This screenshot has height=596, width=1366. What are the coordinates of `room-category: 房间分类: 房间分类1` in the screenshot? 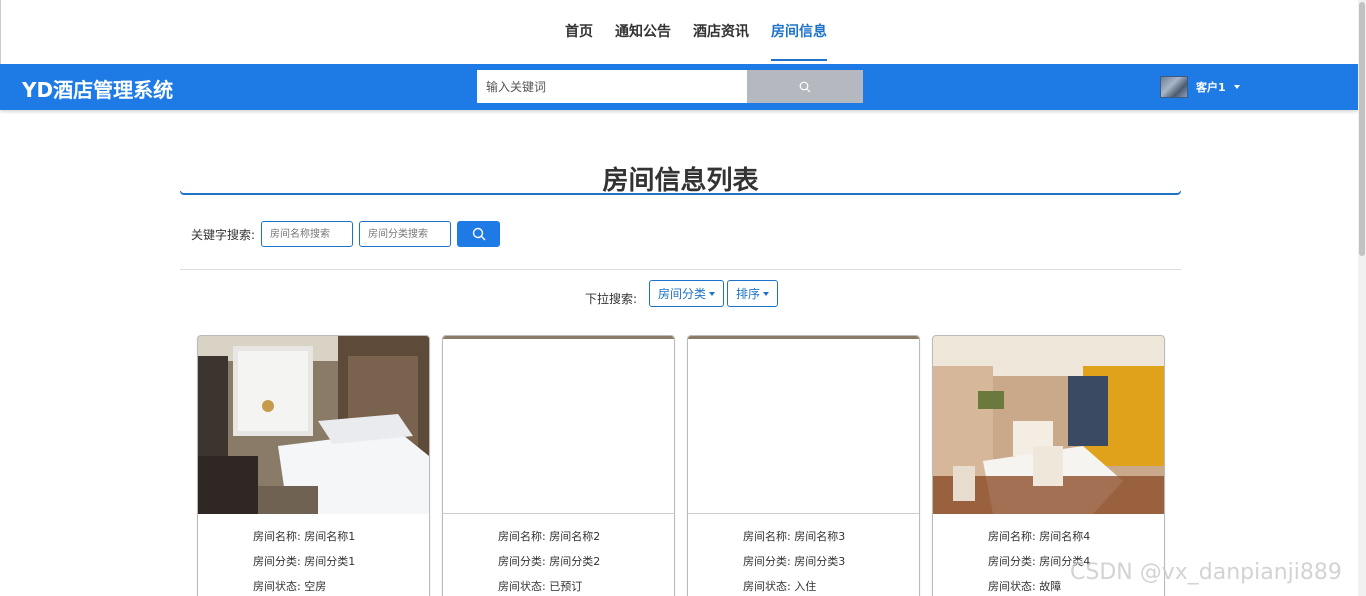 It's located at (304, 561).